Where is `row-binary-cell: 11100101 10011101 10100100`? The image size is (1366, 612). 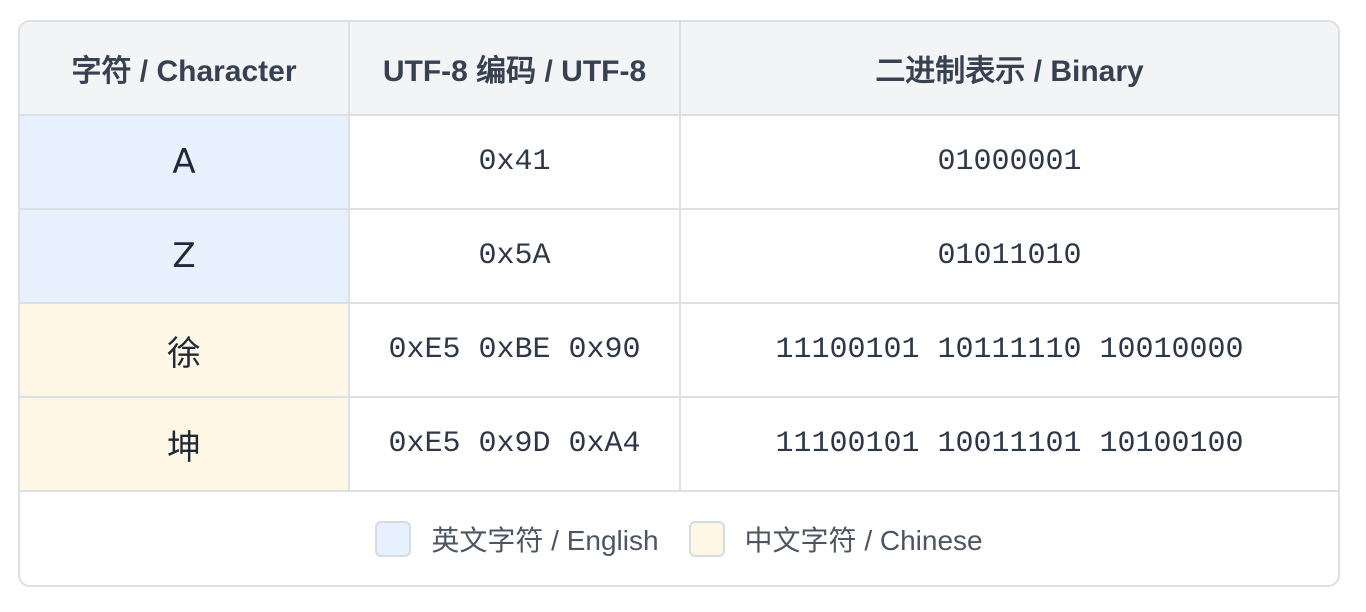 row-binary-cell: 11100101 10011101 10100100 is located at coordinates (1009, 445).